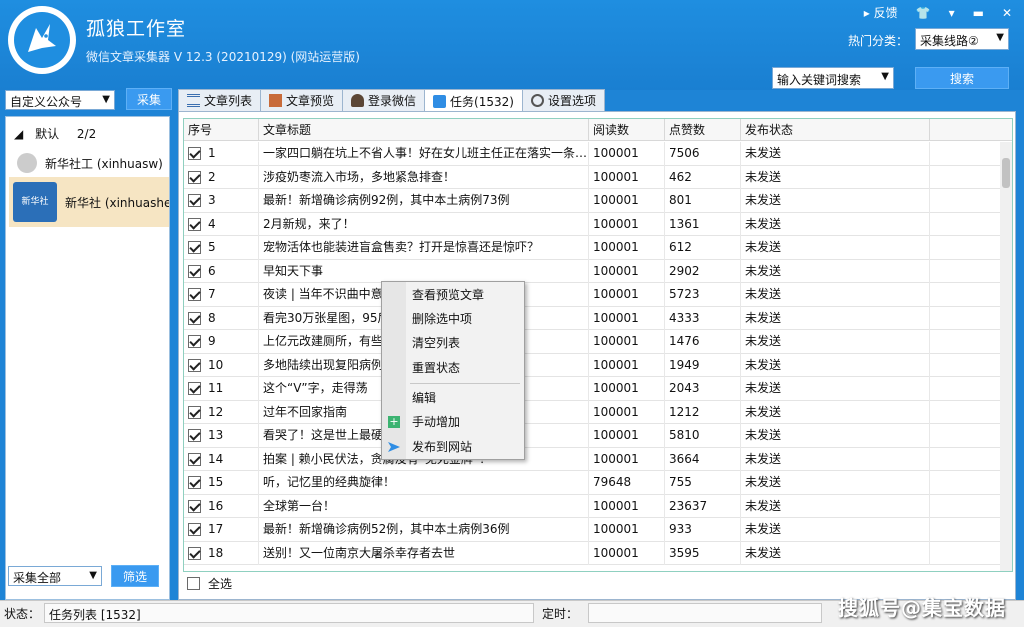 The height and width of the screenshot is (627, 1024). I want to click on keyword-search-select: 输入关键词搜索 ▼, so click(833, 78).